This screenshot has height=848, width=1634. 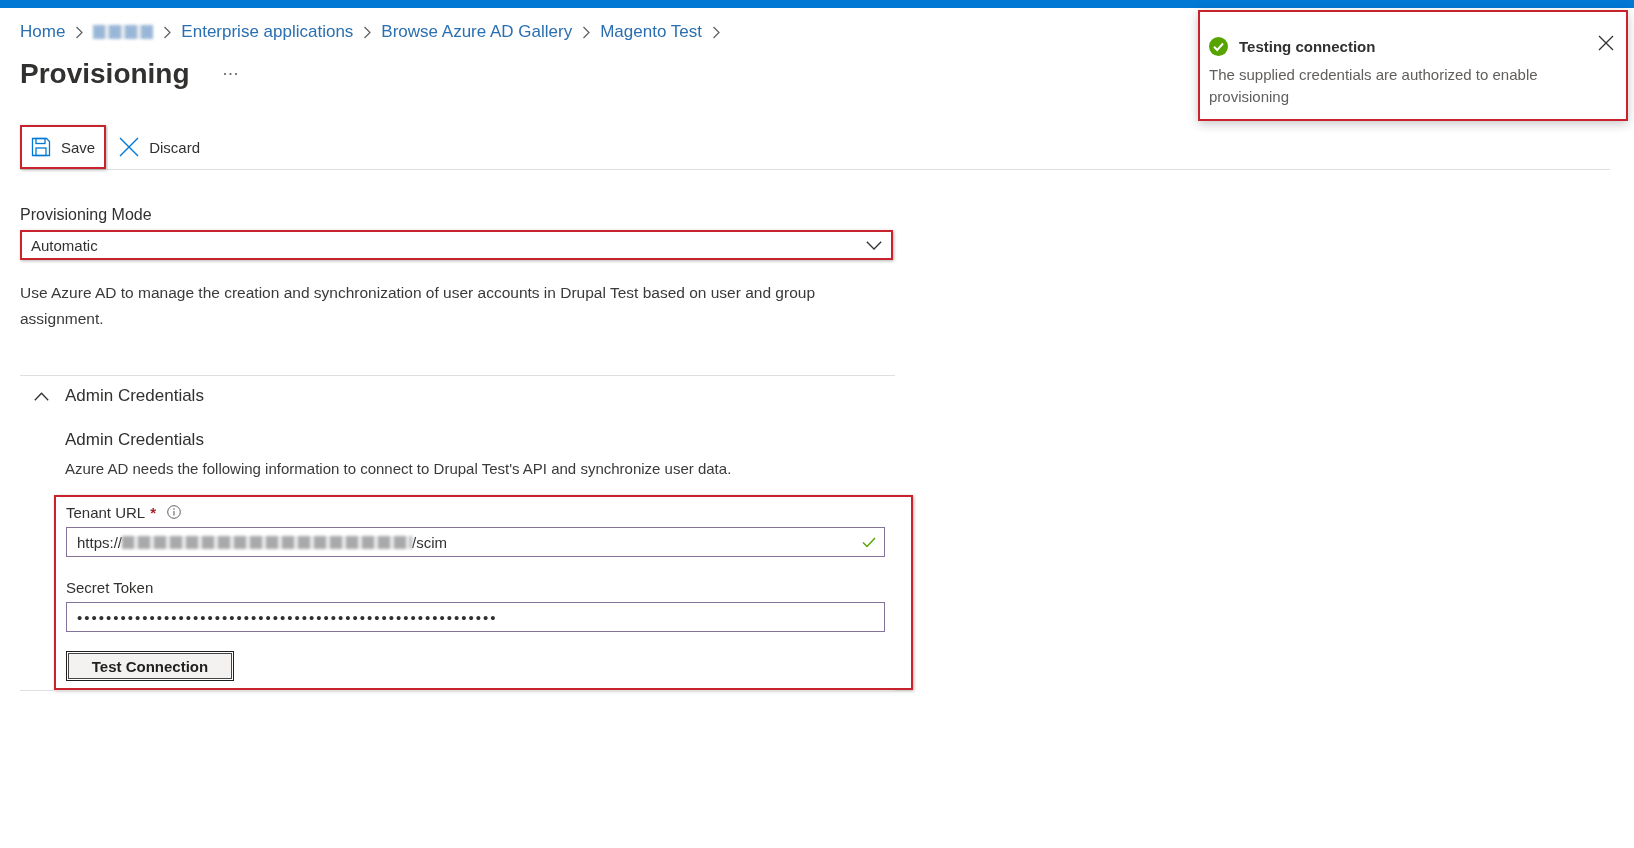 What do you see at coordinates (475, 617) in the screenshot?
I see `password-input-field: ••••••••••••••••••••••••••••••••••••••••••••••••••••••••••` at bounding box center [475, 617].